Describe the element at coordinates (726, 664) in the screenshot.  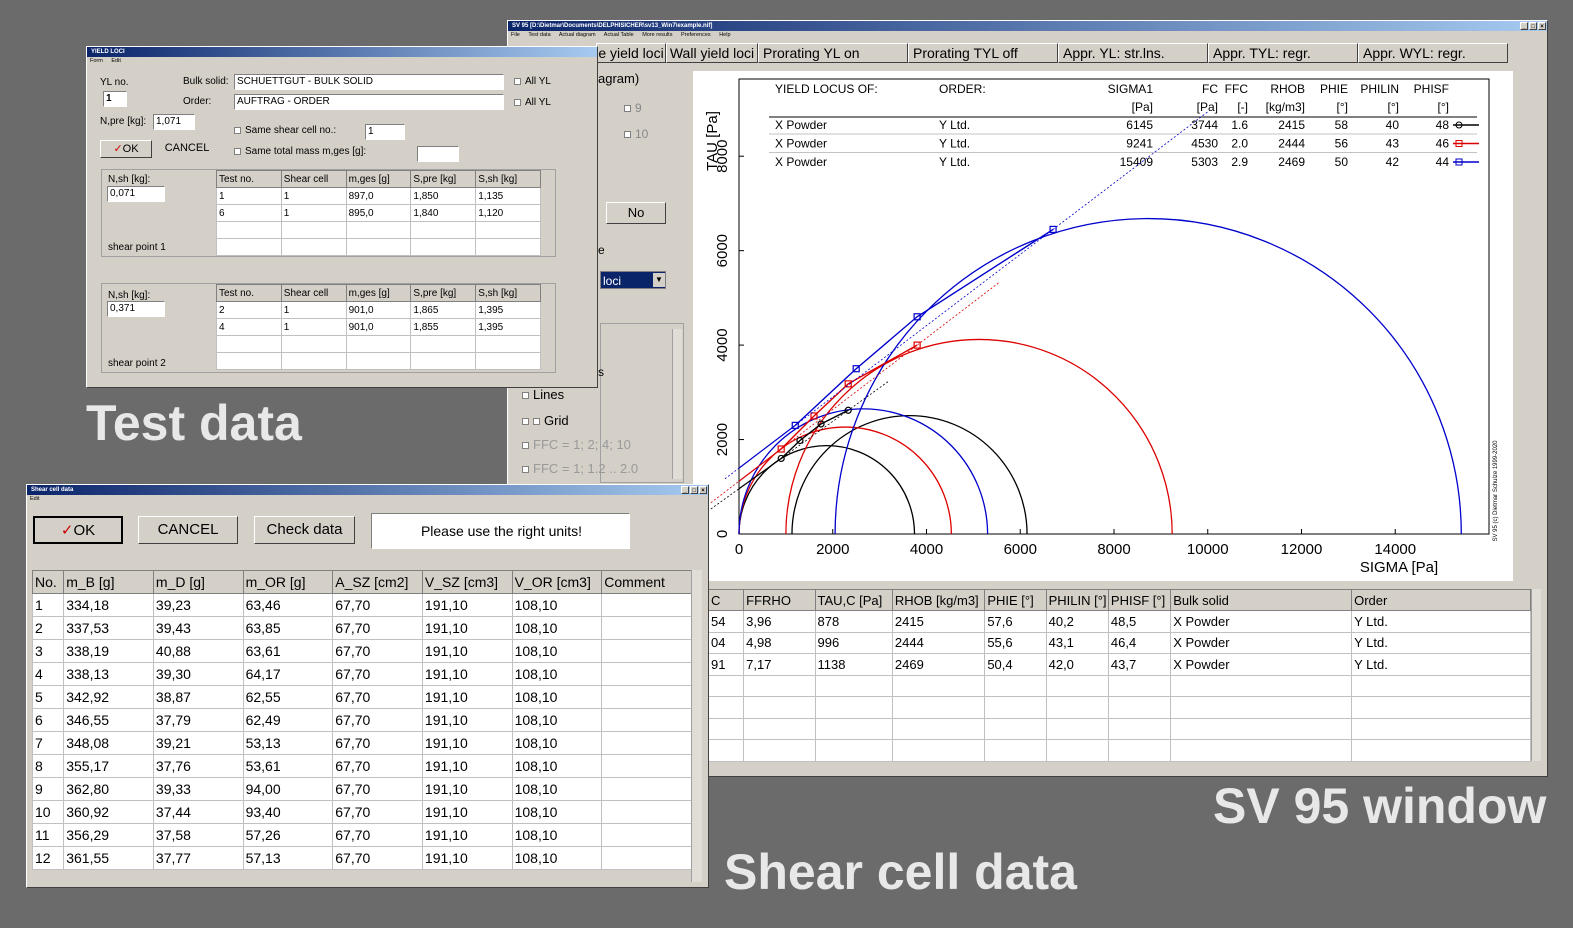
I see `table-cell: 91` at that location.